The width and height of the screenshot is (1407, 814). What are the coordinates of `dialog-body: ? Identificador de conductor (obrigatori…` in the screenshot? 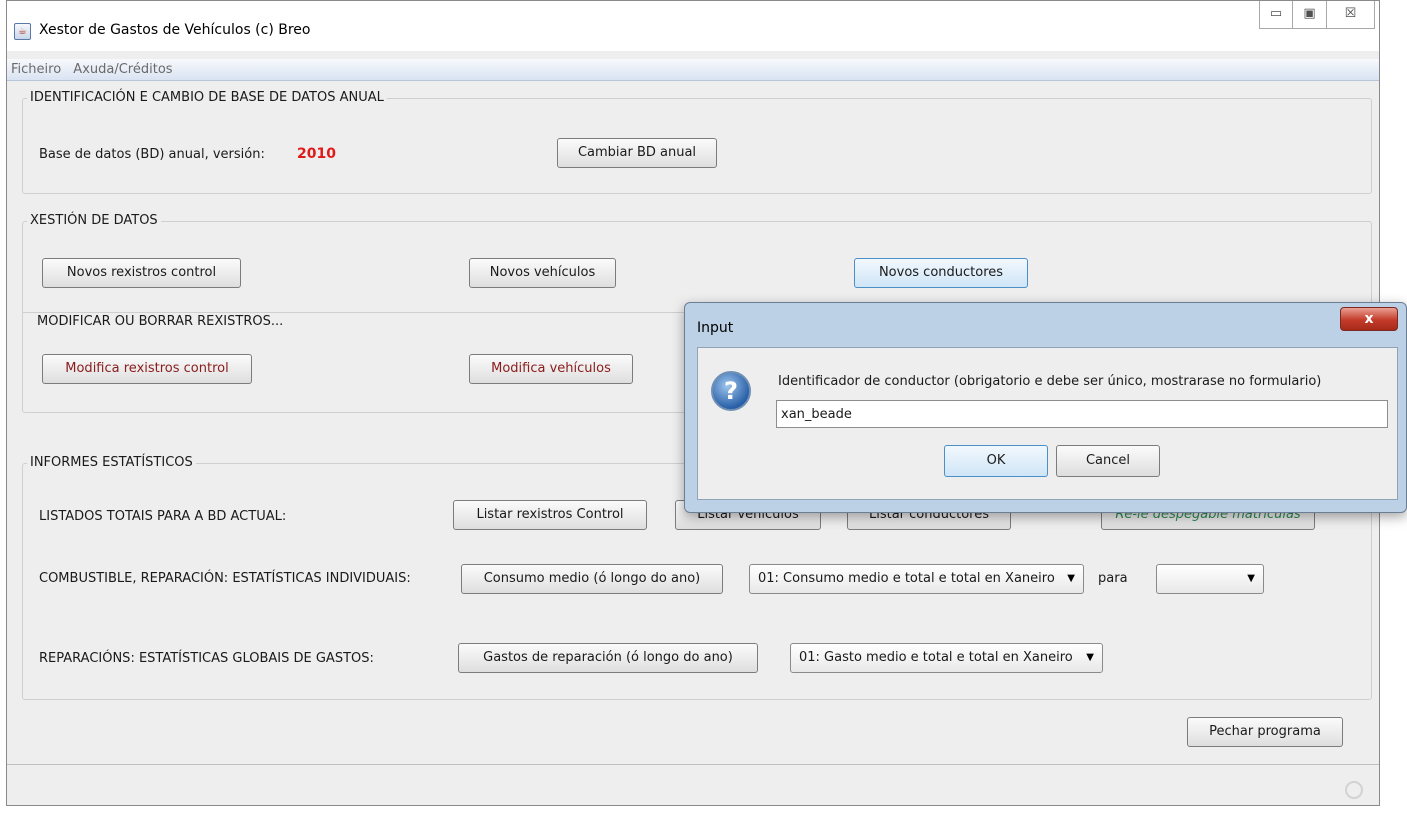 It's located at (1047, 423).